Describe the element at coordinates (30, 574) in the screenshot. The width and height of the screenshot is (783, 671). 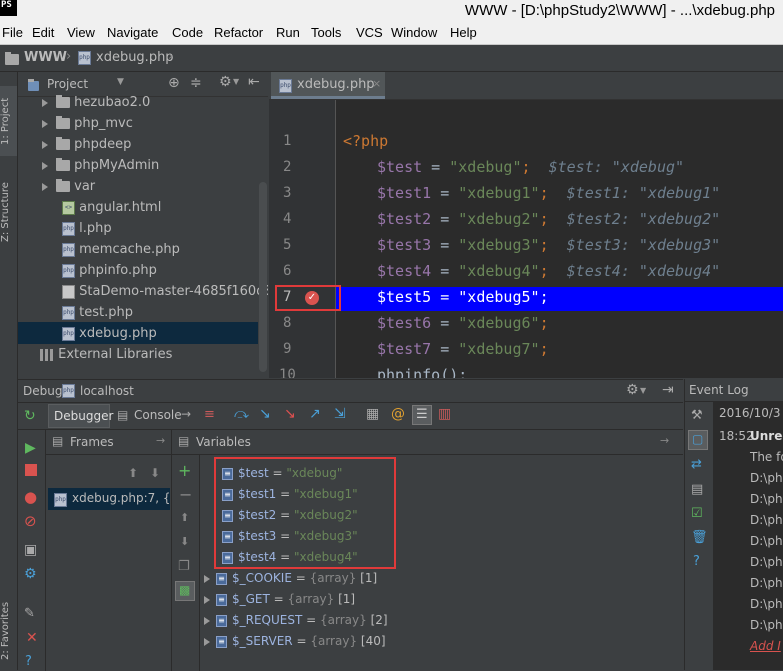
I see `settings-icon: ⚙` at that location.